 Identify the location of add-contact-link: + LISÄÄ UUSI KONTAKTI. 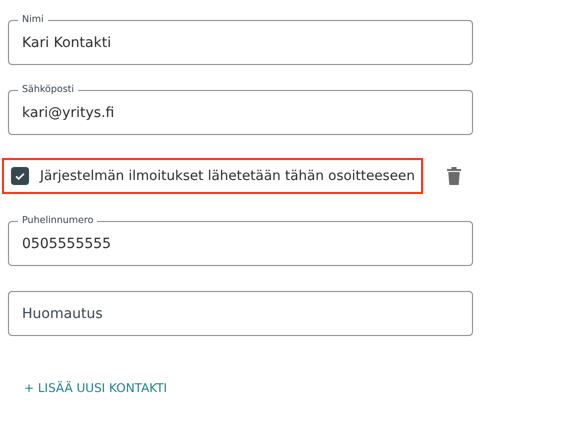
(96, 388).